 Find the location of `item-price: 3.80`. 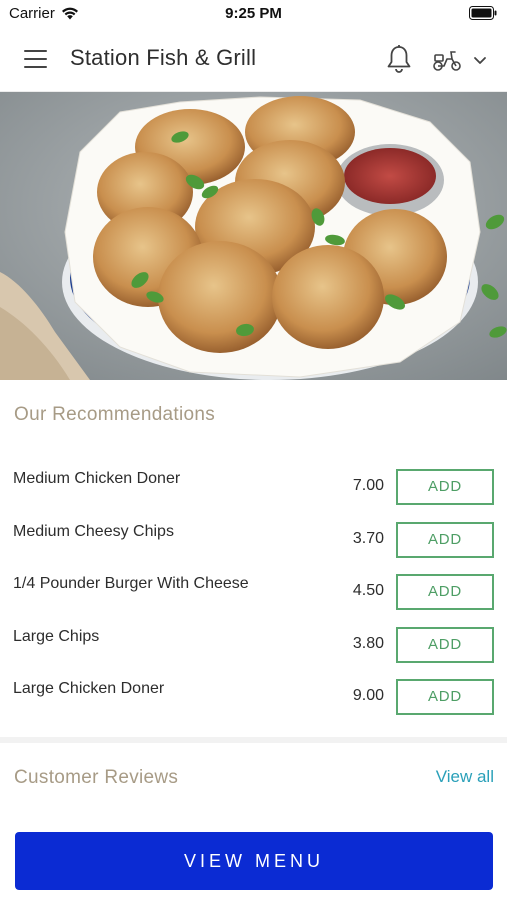

item-price: 3.80 is located at coordinates (368, 643).